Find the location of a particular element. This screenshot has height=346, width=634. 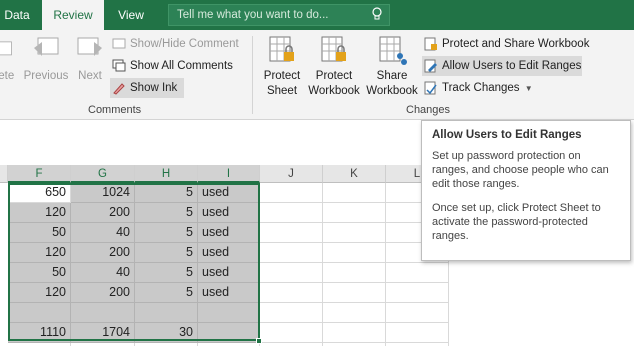

delete-label: lete is located at coordinates (7, 76).